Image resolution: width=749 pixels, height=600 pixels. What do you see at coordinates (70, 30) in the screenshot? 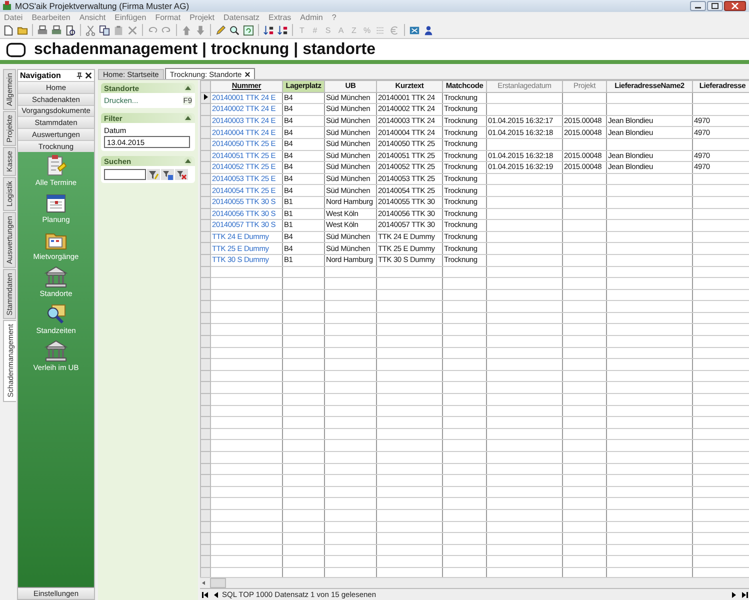
I see `preview-icon` at bounding box center [70, 30].